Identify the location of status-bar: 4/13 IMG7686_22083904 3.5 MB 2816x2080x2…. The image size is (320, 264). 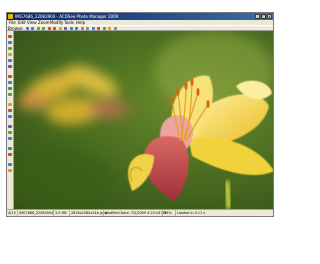
(140, 212).